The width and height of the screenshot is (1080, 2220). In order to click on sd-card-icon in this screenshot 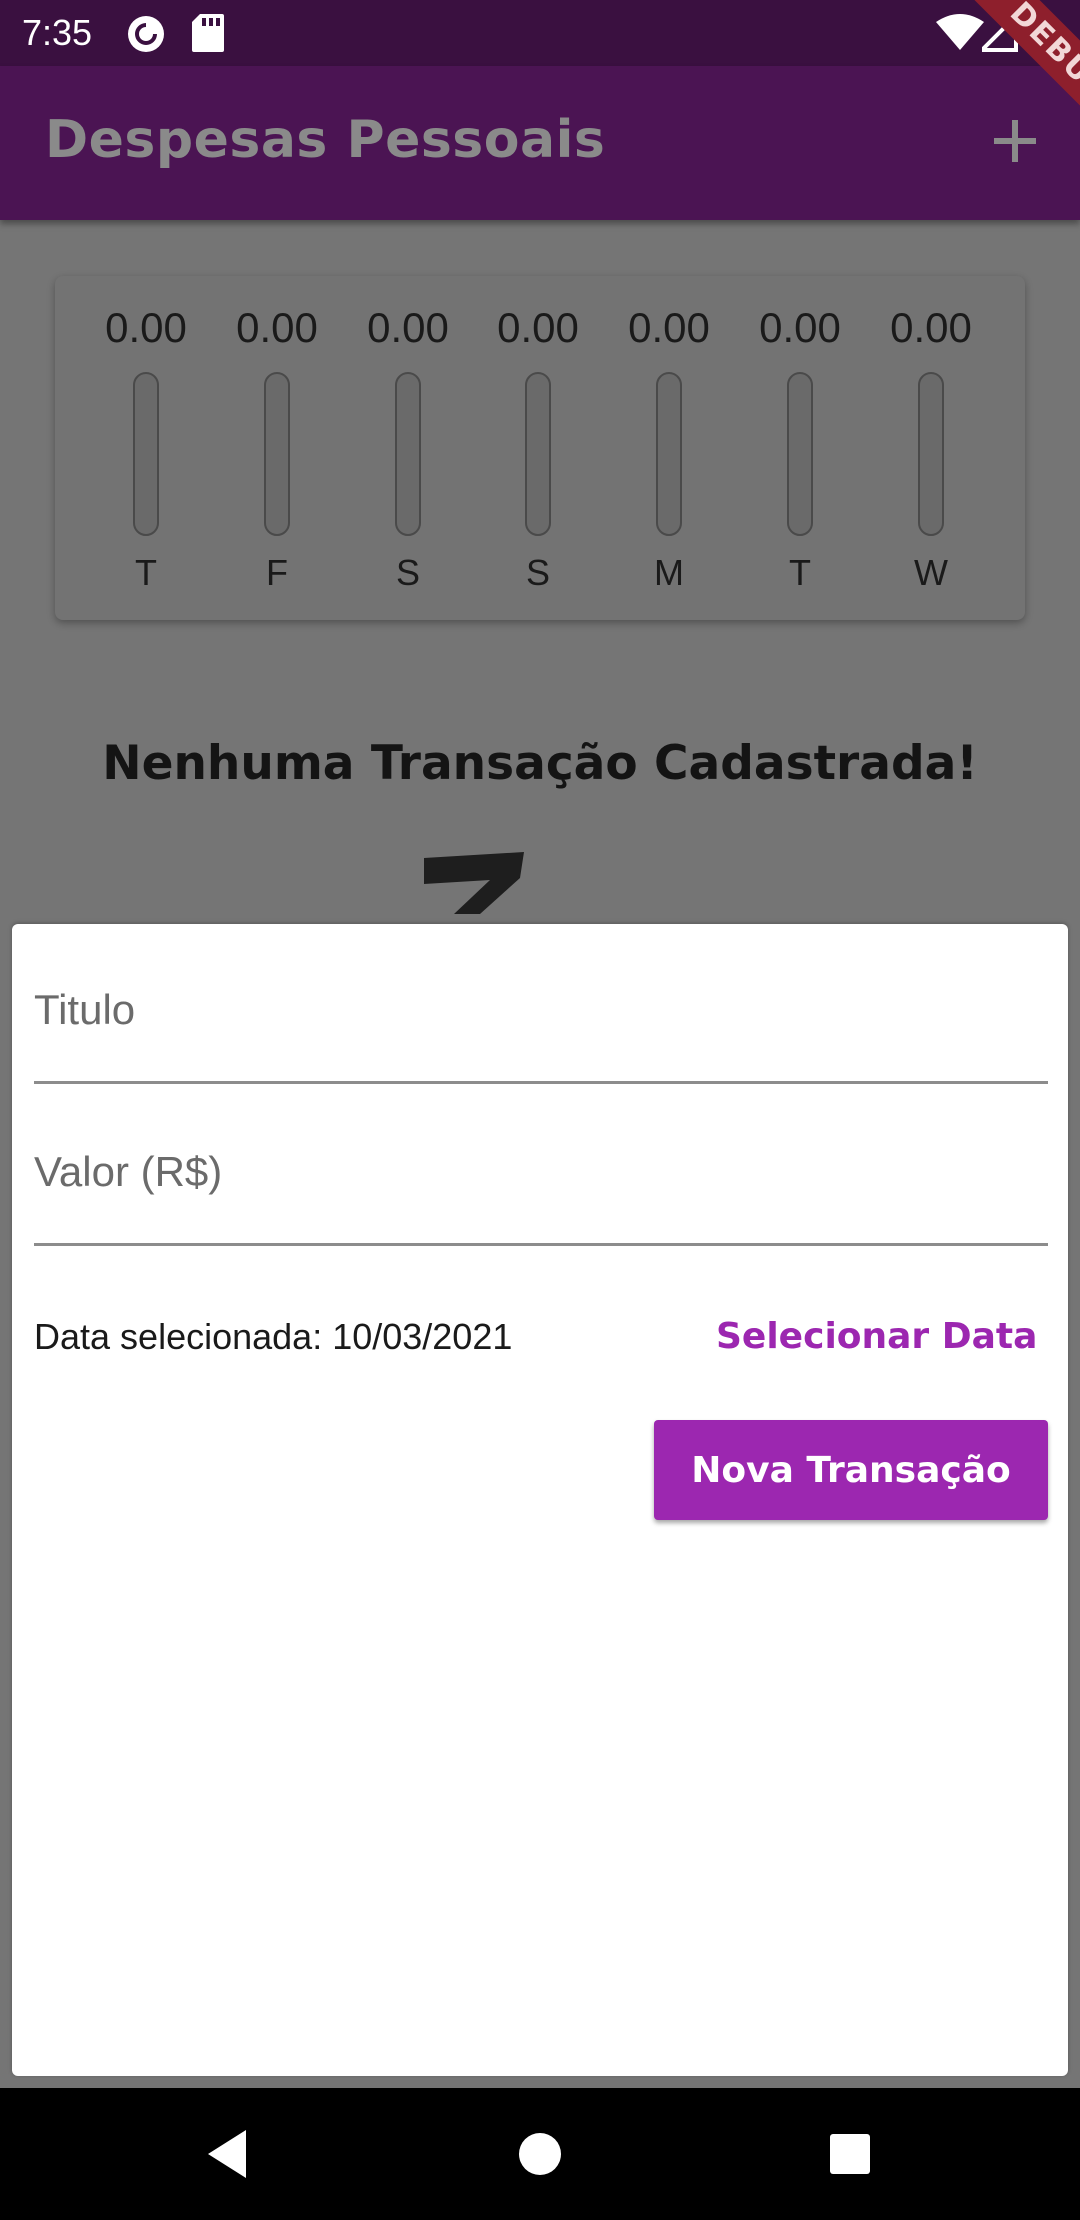, I will do `click(208, 33)`.